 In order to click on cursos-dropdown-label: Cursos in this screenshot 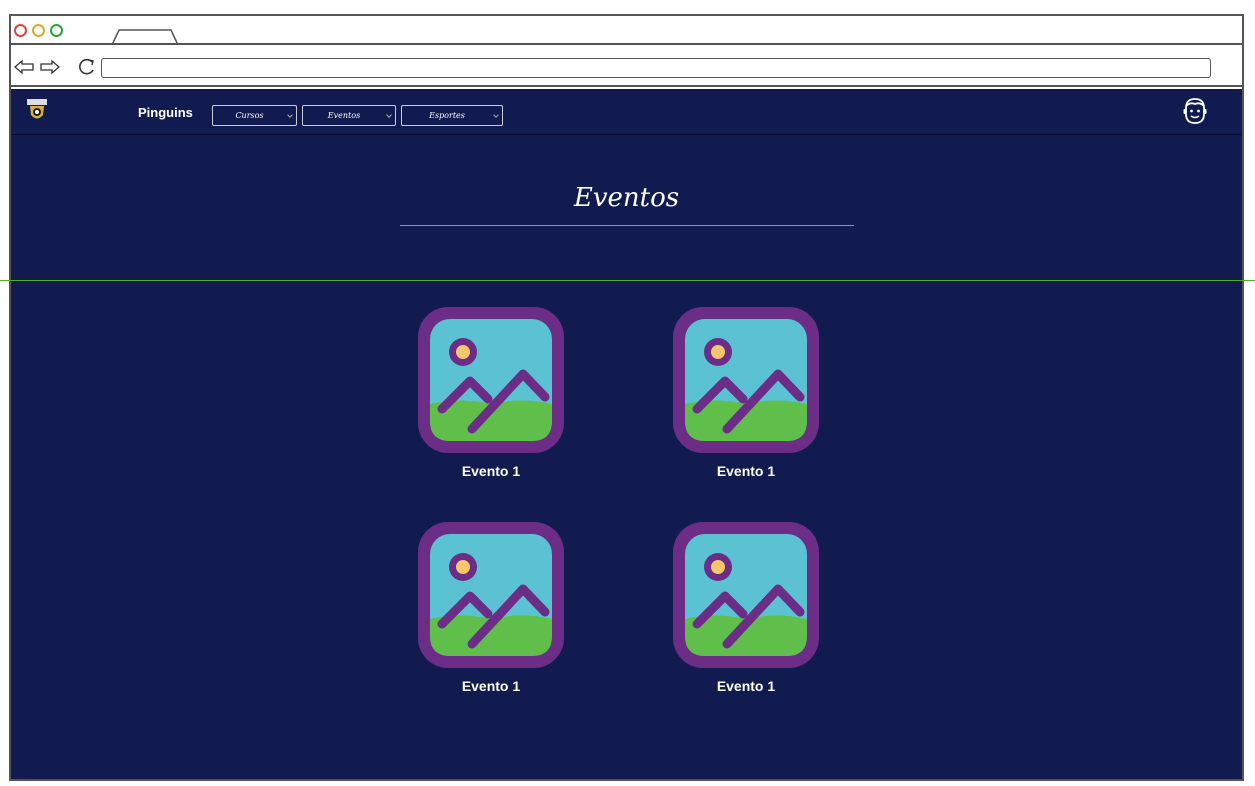, I will do `click(249, 115)`.